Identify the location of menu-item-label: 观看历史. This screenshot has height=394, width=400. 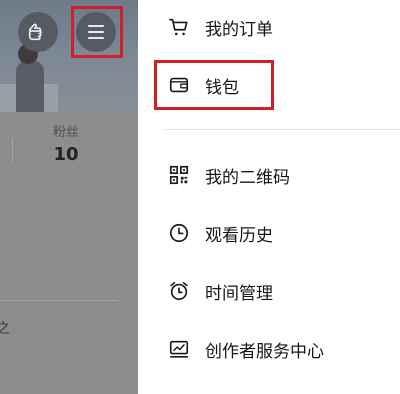
(239, 235).